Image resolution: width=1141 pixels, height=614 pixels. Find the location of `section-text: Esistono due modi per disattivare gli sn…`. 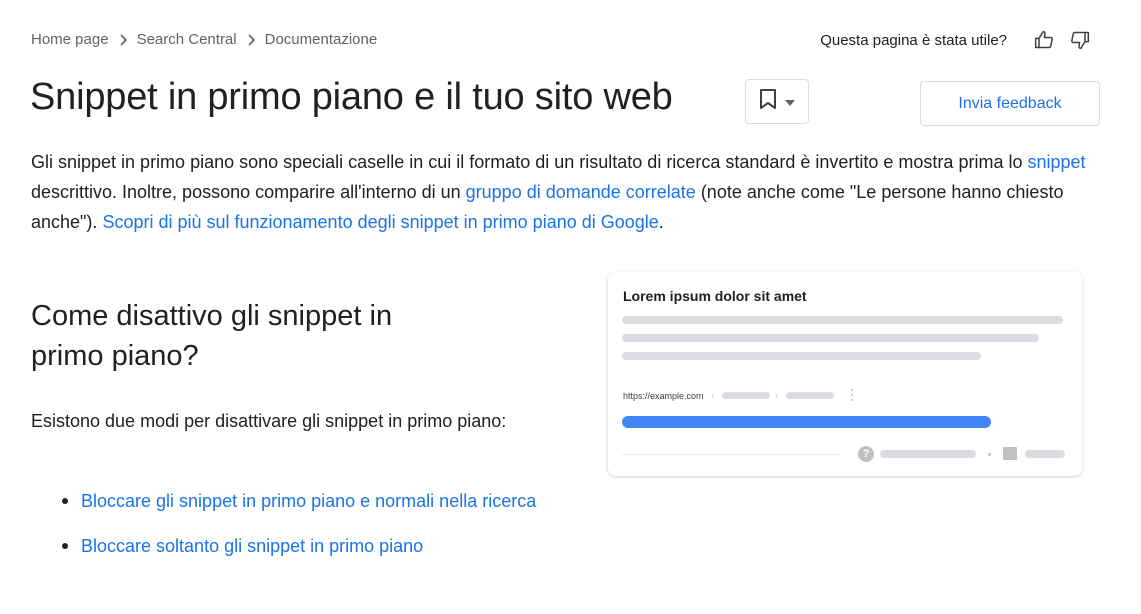

section-text: Esistono due modi per disattivare gli sn… is located at coordinates (269, 421).